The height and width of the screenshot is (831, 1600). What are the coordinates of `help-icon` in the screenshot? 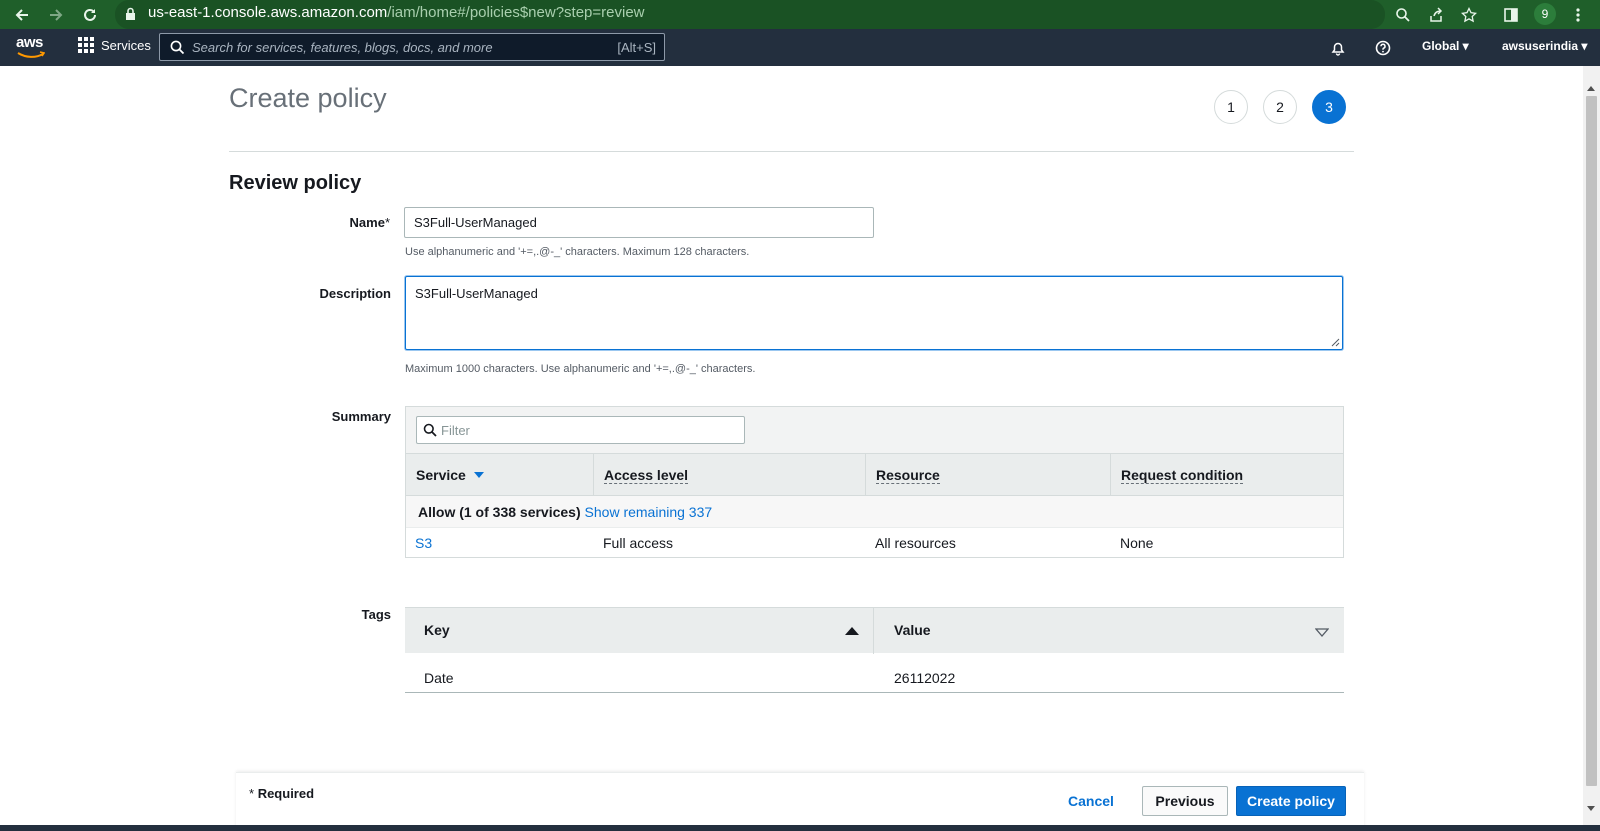 It's located at (1383, 48).